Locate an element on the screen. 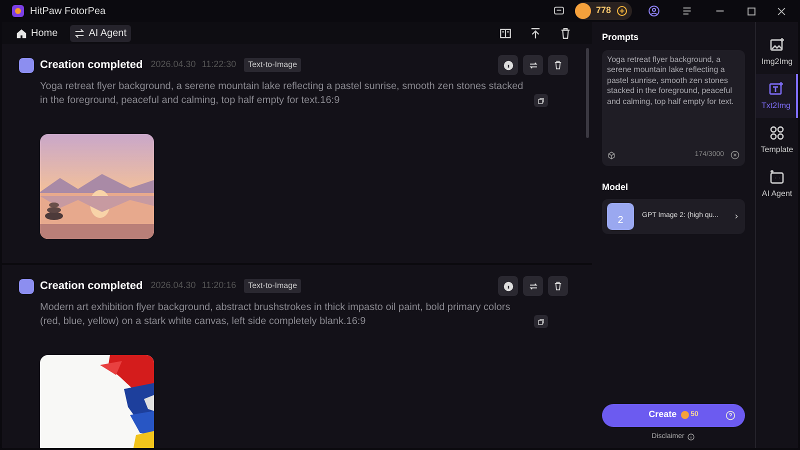 The image size is (800, 450). swap-icon is located at coordinates (79, 33).